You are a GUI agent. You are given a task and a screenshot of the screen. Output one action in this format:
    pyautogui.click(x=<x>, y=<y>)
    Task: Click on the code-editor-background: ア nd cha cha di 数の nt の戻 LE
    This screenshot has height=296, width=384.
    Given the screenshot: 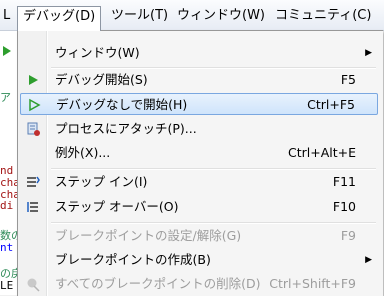 What is the action you would take?
    pyautogui.click(x=9, y=163)
    